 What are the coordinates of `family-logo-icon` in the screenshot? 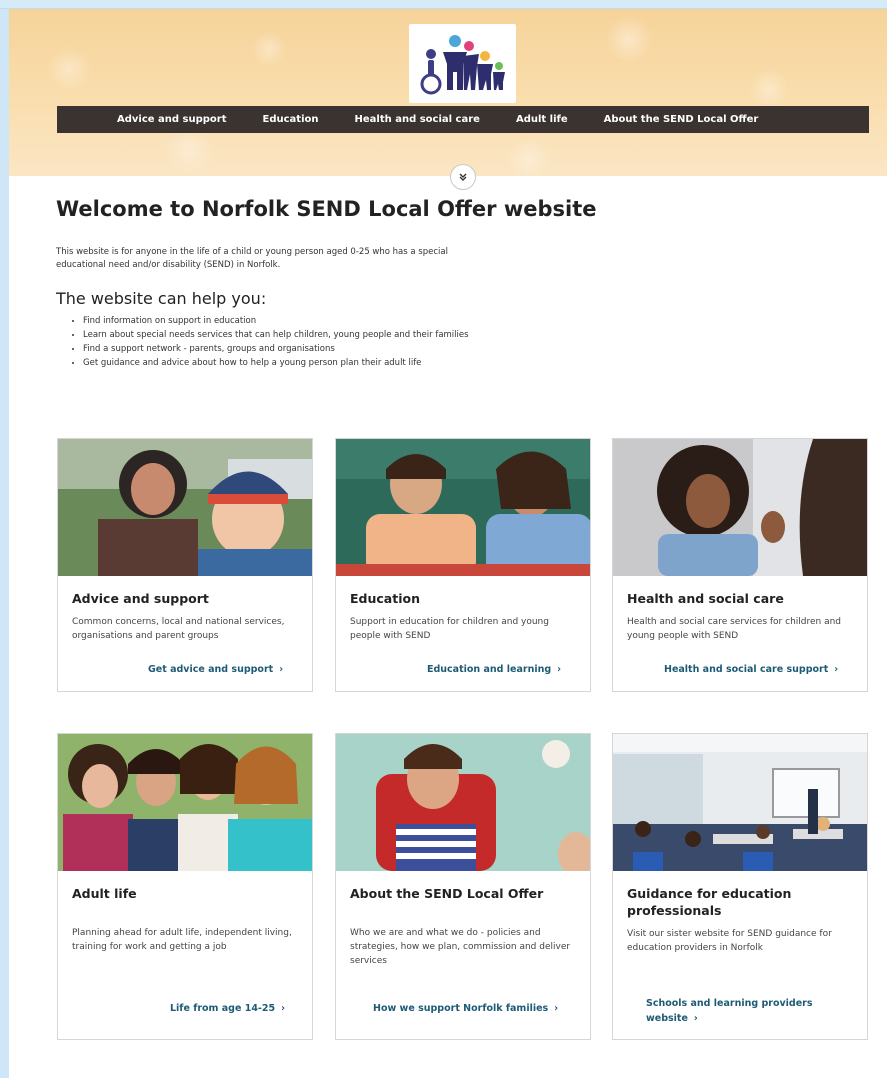 It's located at (462, 65).